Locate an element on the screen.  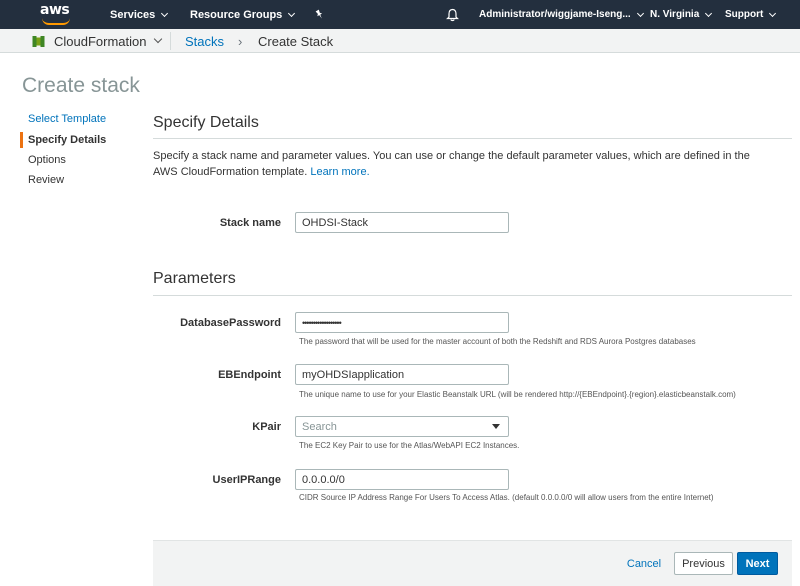
aws-smile-icon is located at coordinates (56, 21).